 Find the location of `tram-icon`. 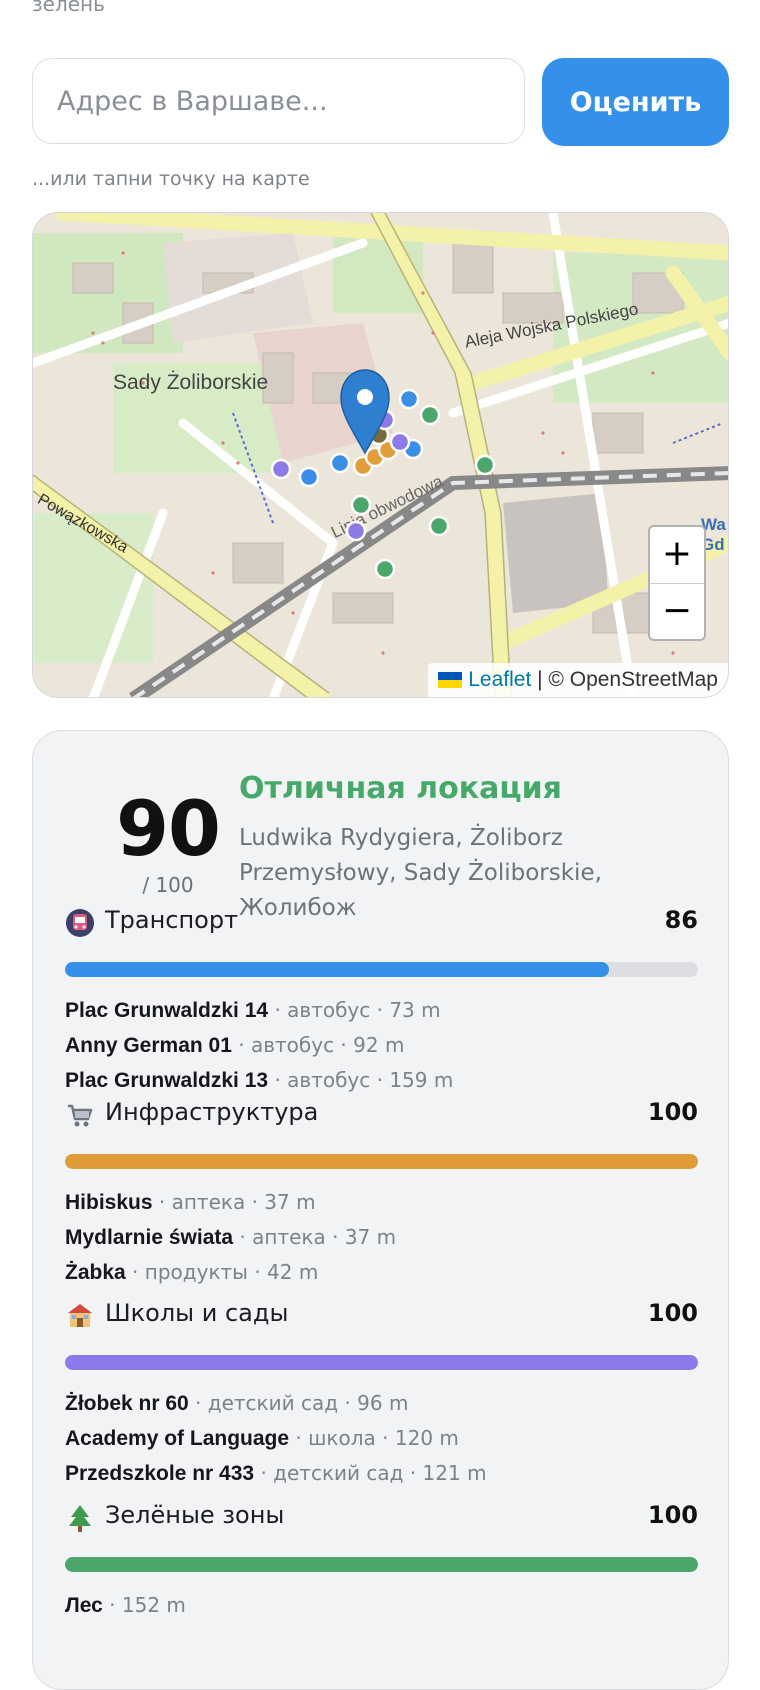

tram-icon is located at coordinates (80, 923).